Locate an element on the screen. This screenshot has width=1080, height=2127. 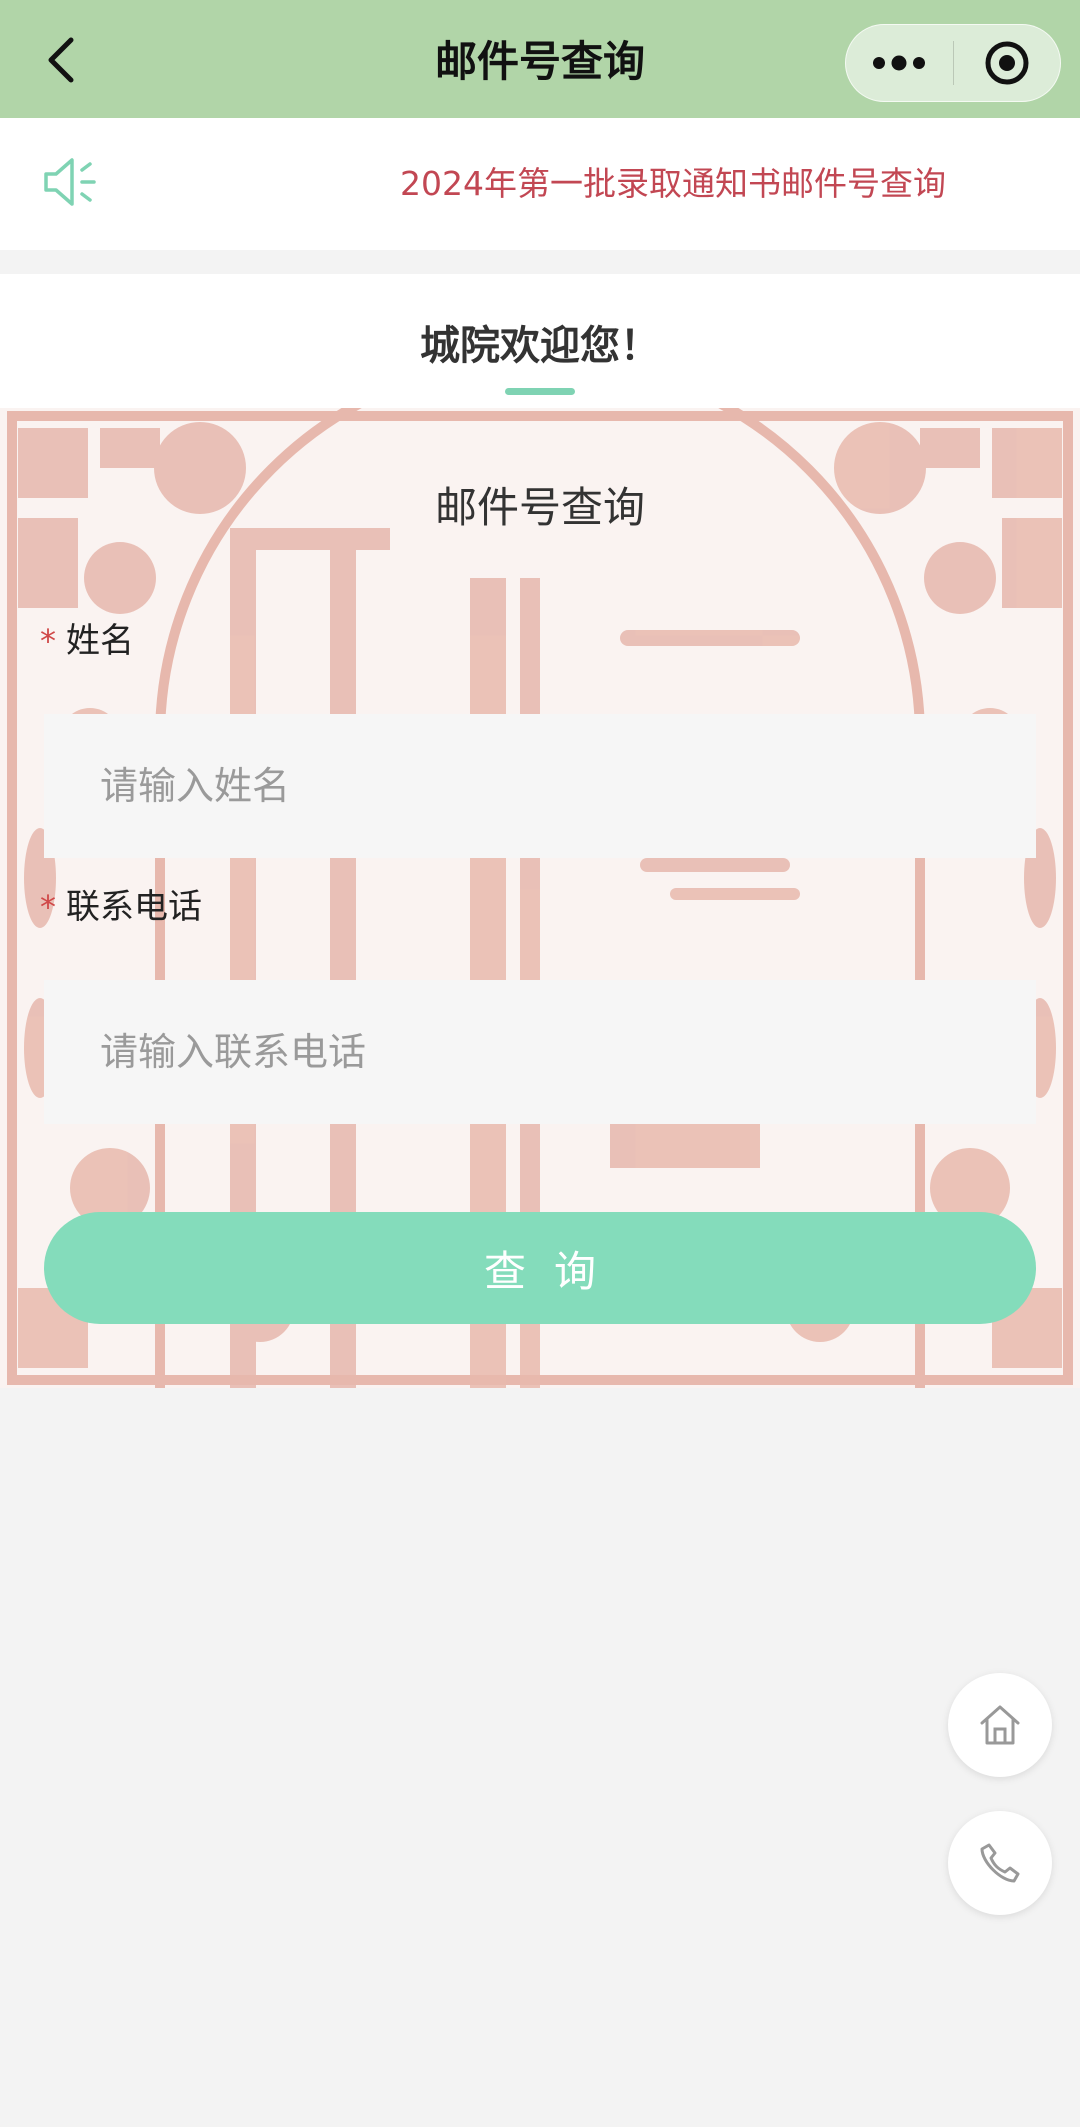
query-button: 查询 is located at coordinates (540, 1268).